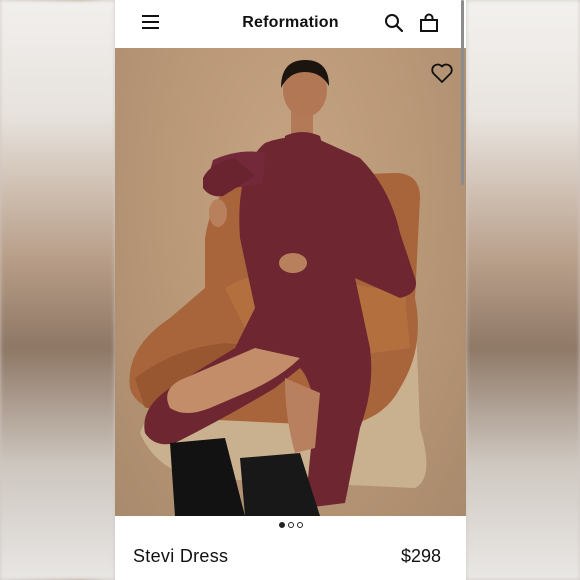  Describe the element at coordinates (429, 23) in the screenshot. I see `bag-icon` at that location.